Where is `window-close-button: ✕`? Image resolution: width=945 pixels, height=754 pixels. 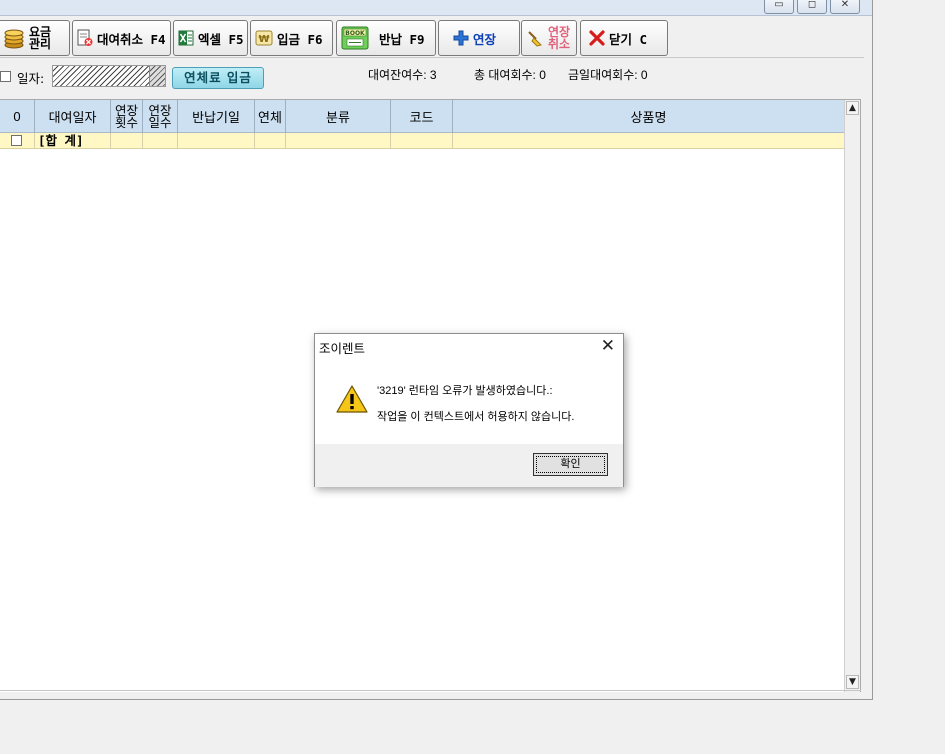
window-close-button: ✕ is located at coordinates (845, 7).